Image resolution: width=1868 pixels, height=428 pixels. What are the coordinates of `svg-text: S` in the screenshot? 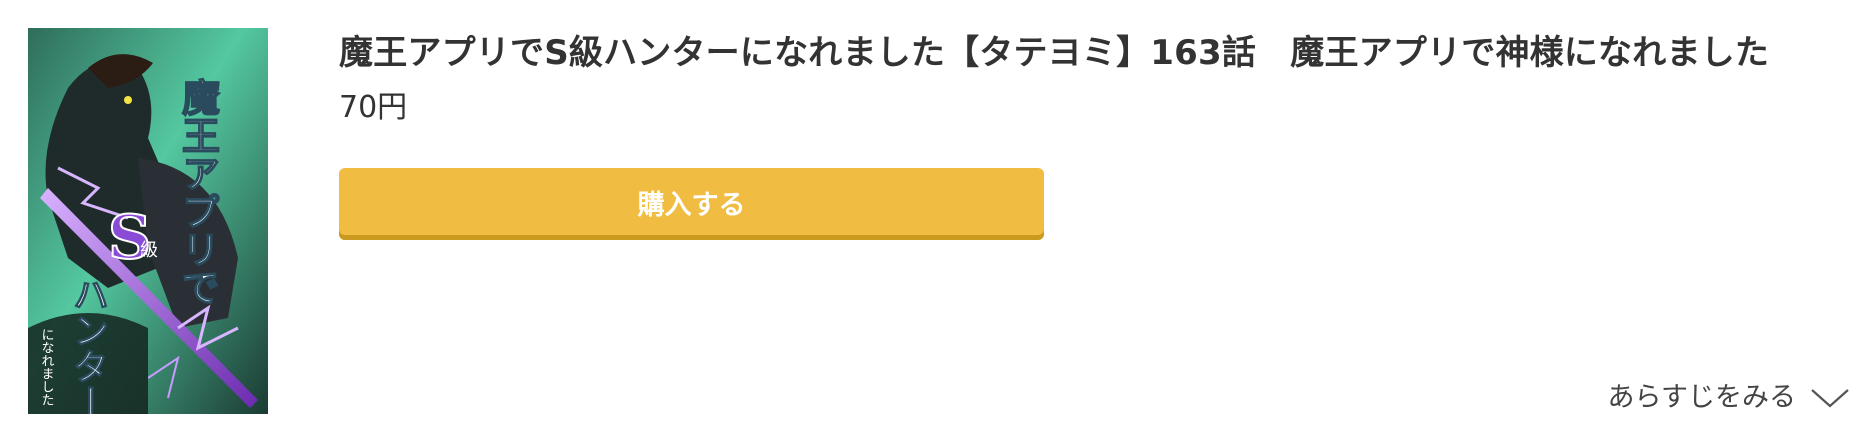 It's located at (129, 238).